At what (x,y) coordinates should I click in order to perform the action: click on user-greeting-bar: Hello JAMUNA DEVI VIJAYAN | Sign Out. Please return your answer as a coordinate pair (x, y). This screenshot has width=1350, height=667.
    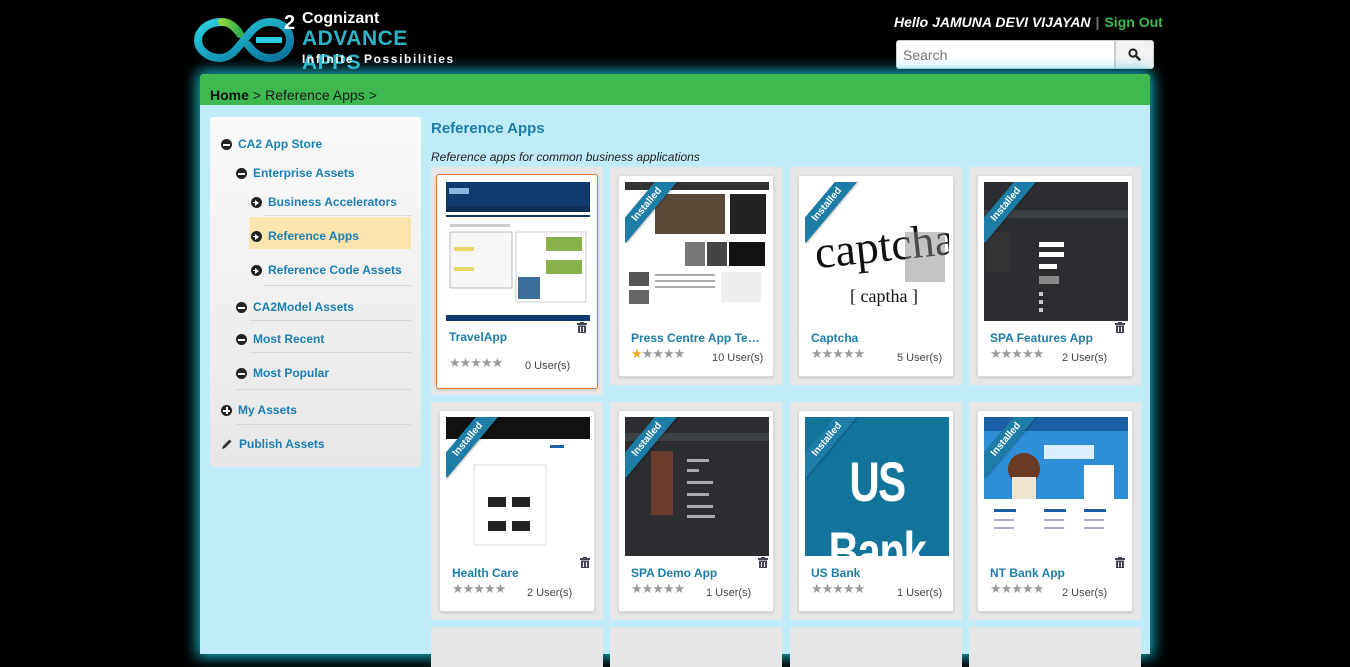
    Looking at the image, I should click on (1028, 22).